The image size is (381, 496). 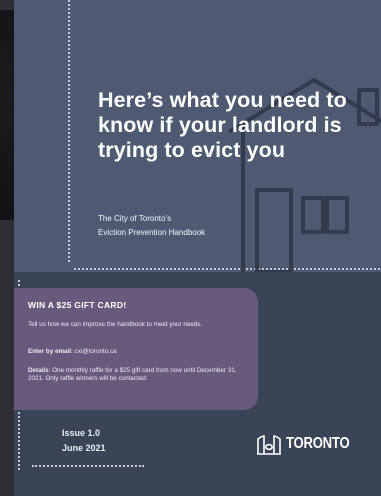 What do you see at coordinates (152, 232) in the screenshot?
I see `subtitle-line: Eviction Prevention Handbook` at bounding box center [152, 232].